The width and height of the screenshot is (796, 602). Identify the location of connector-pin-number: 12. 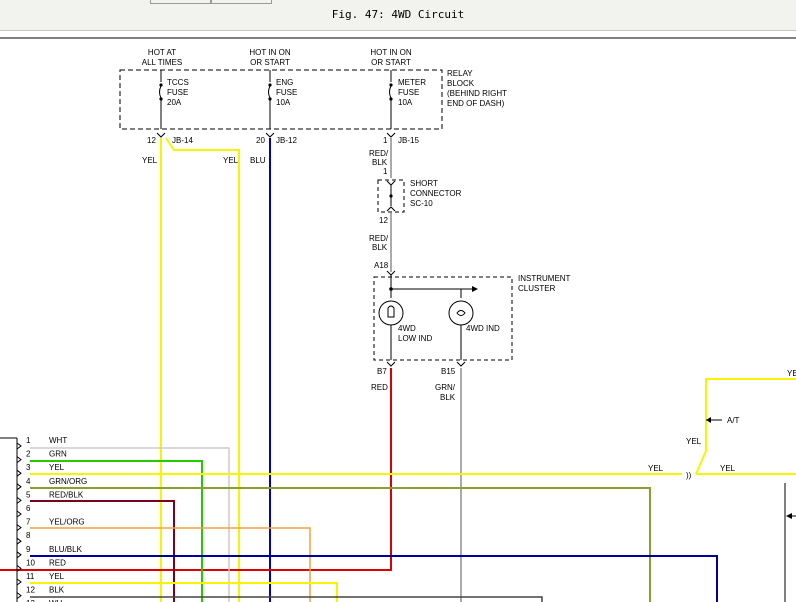
(30, 590).